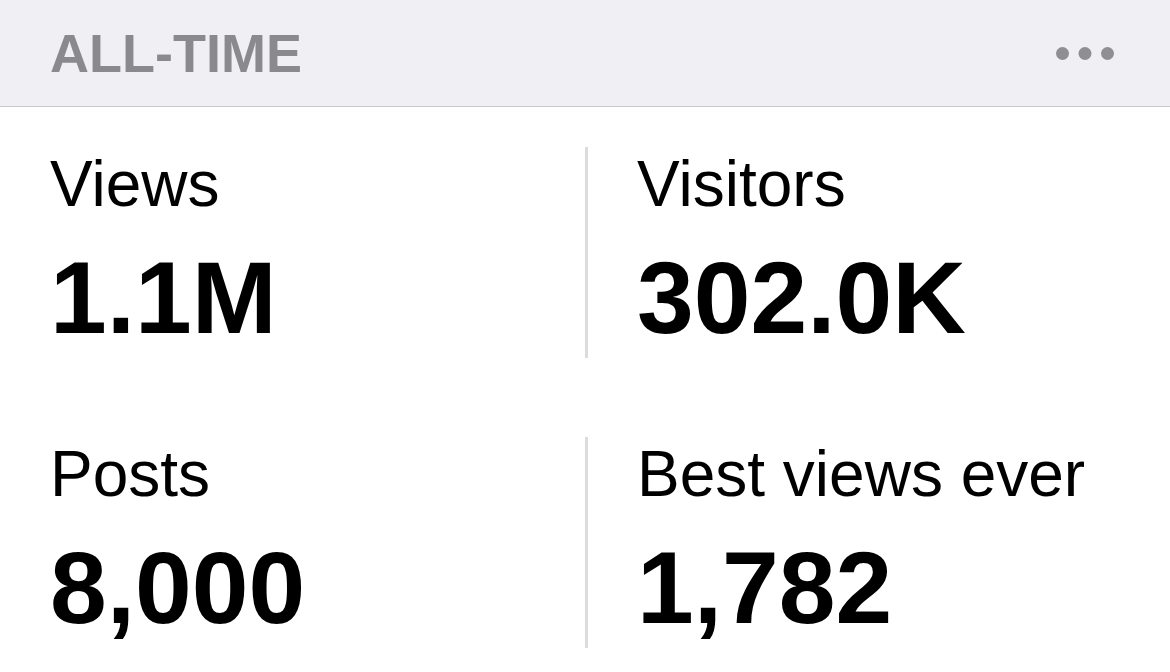  I want to click on more-icon, so click(1085, 53).